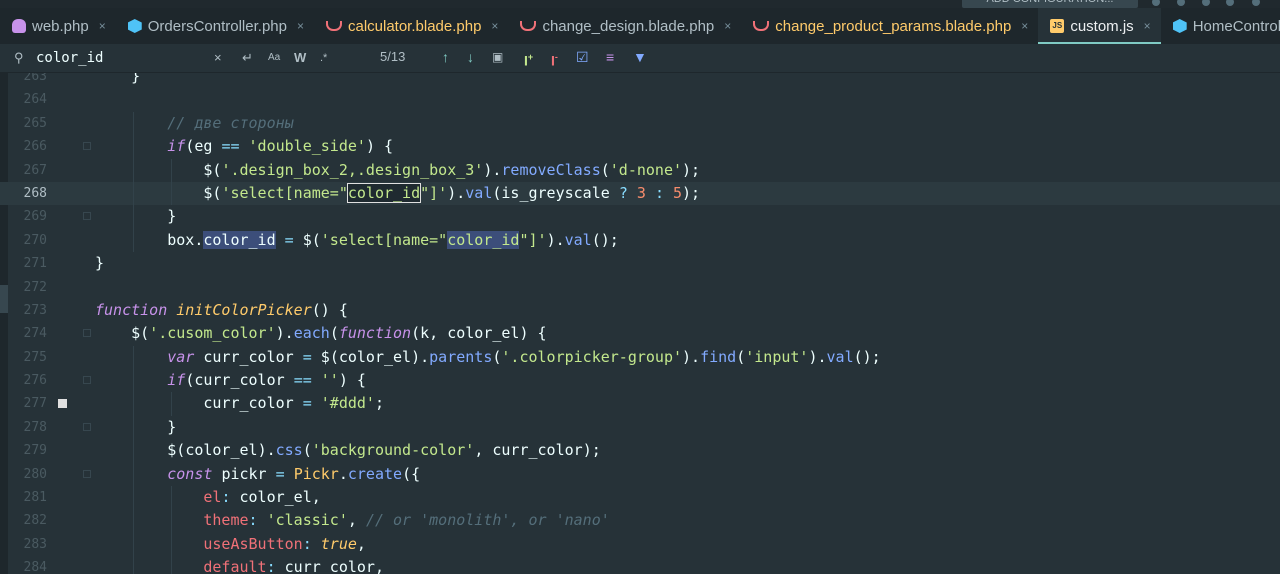 The width and height of the screenshot is (1280, 574). I want to click on js-icon: JS, so click(1057, 26).